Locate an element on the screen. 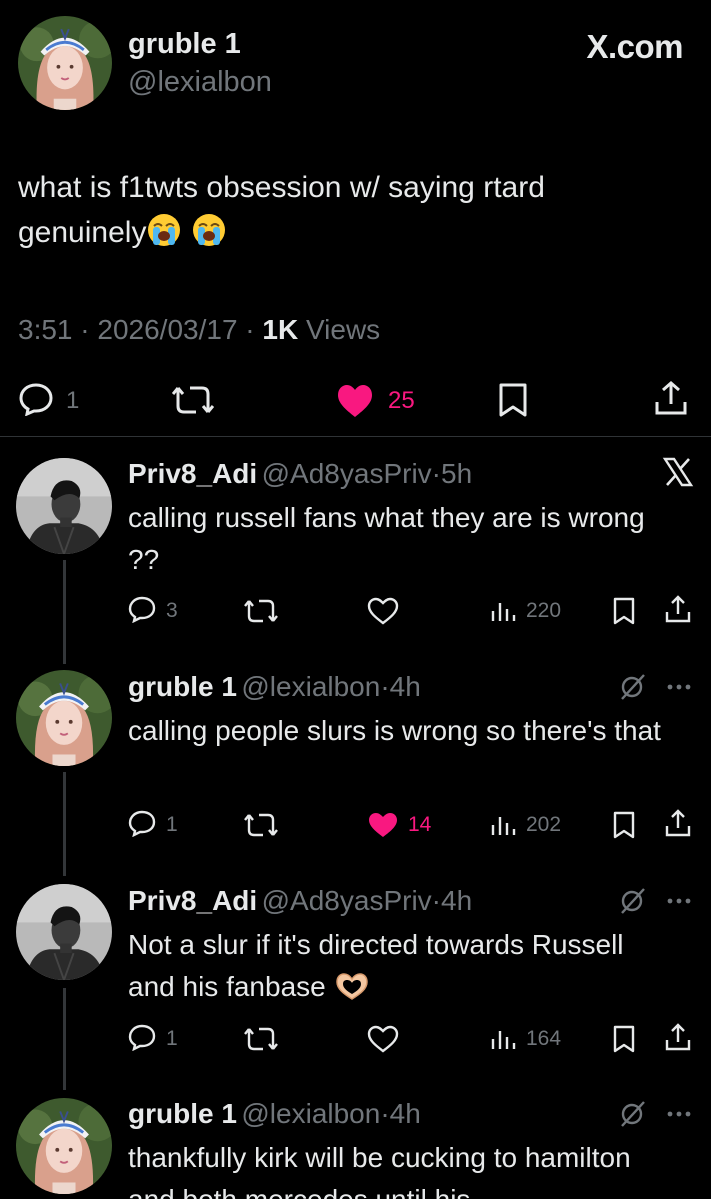 This screenshot has height=1199, width=711. reply-header: Priv8_Adi @Ad8yasPriv·5h is located at coordinates (300, 473).